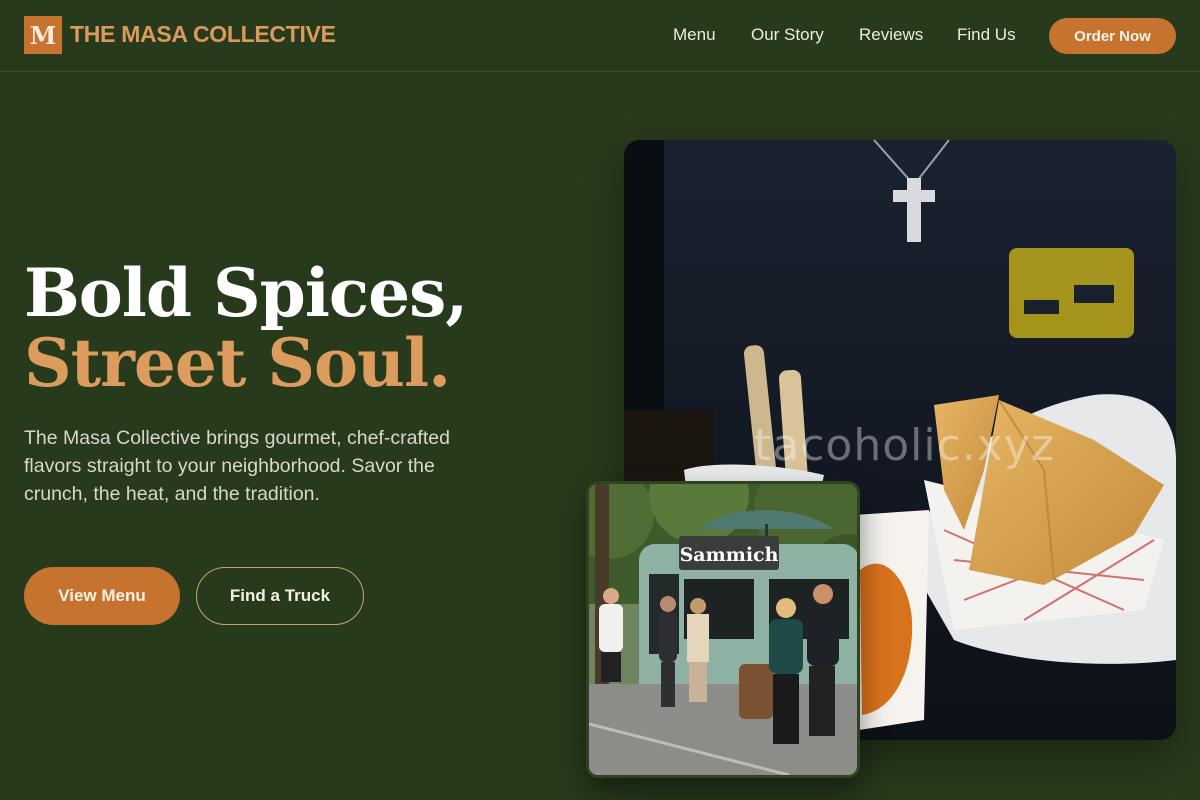 The height and width of the screenshot is (800, 1200). I want to click on hero-title-line-1: Bold Spices,, so click(246, 293).